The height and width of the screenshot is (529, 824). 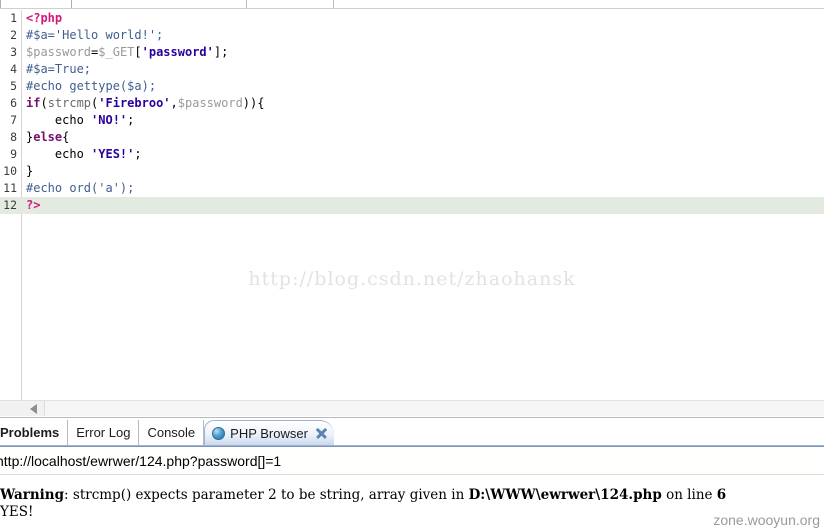 I want to click on line-number: 9, so click(x=13, y=154).